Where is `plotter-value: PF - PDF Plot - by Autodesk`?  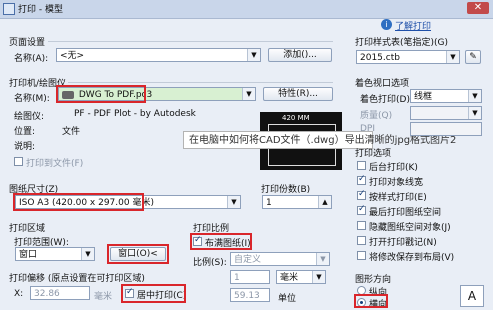 plotter-value: PF - PDF Plot - by Autodesk is located at coordinates (135, 114).